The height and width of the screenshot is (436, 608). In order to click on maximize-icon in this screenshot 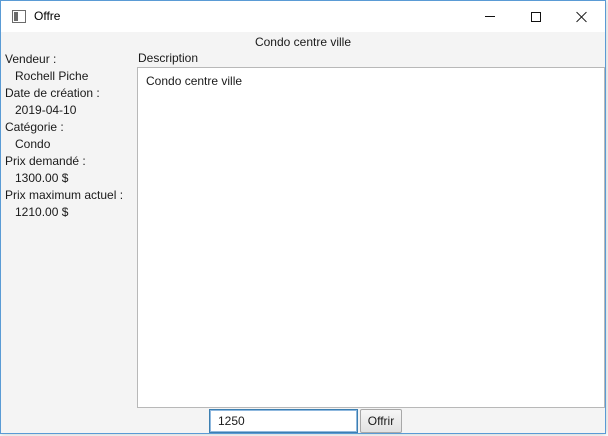, I will do `click(536, 16)`.